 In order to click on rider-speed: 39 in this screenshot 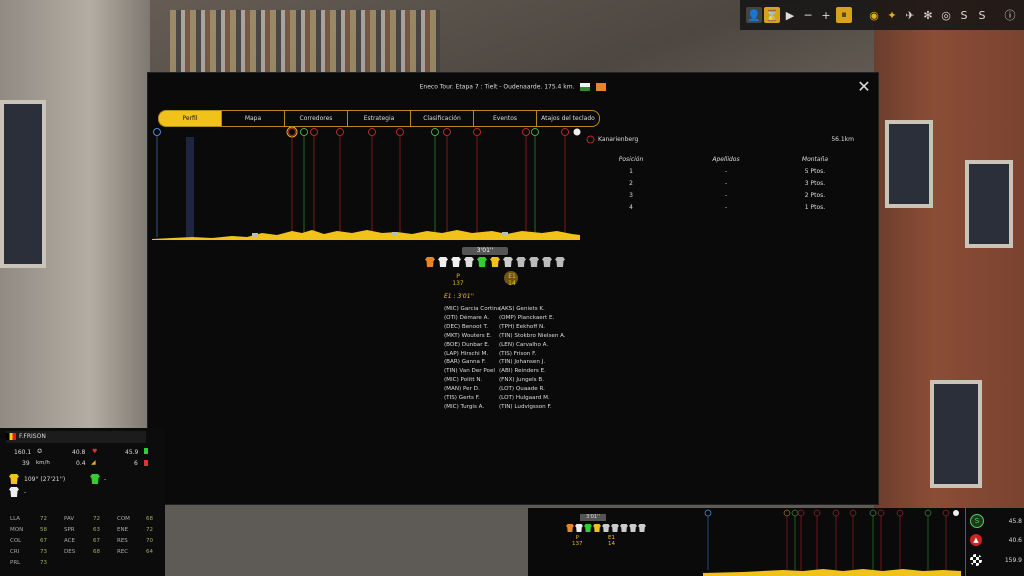, I will do `click(26, 463)`.